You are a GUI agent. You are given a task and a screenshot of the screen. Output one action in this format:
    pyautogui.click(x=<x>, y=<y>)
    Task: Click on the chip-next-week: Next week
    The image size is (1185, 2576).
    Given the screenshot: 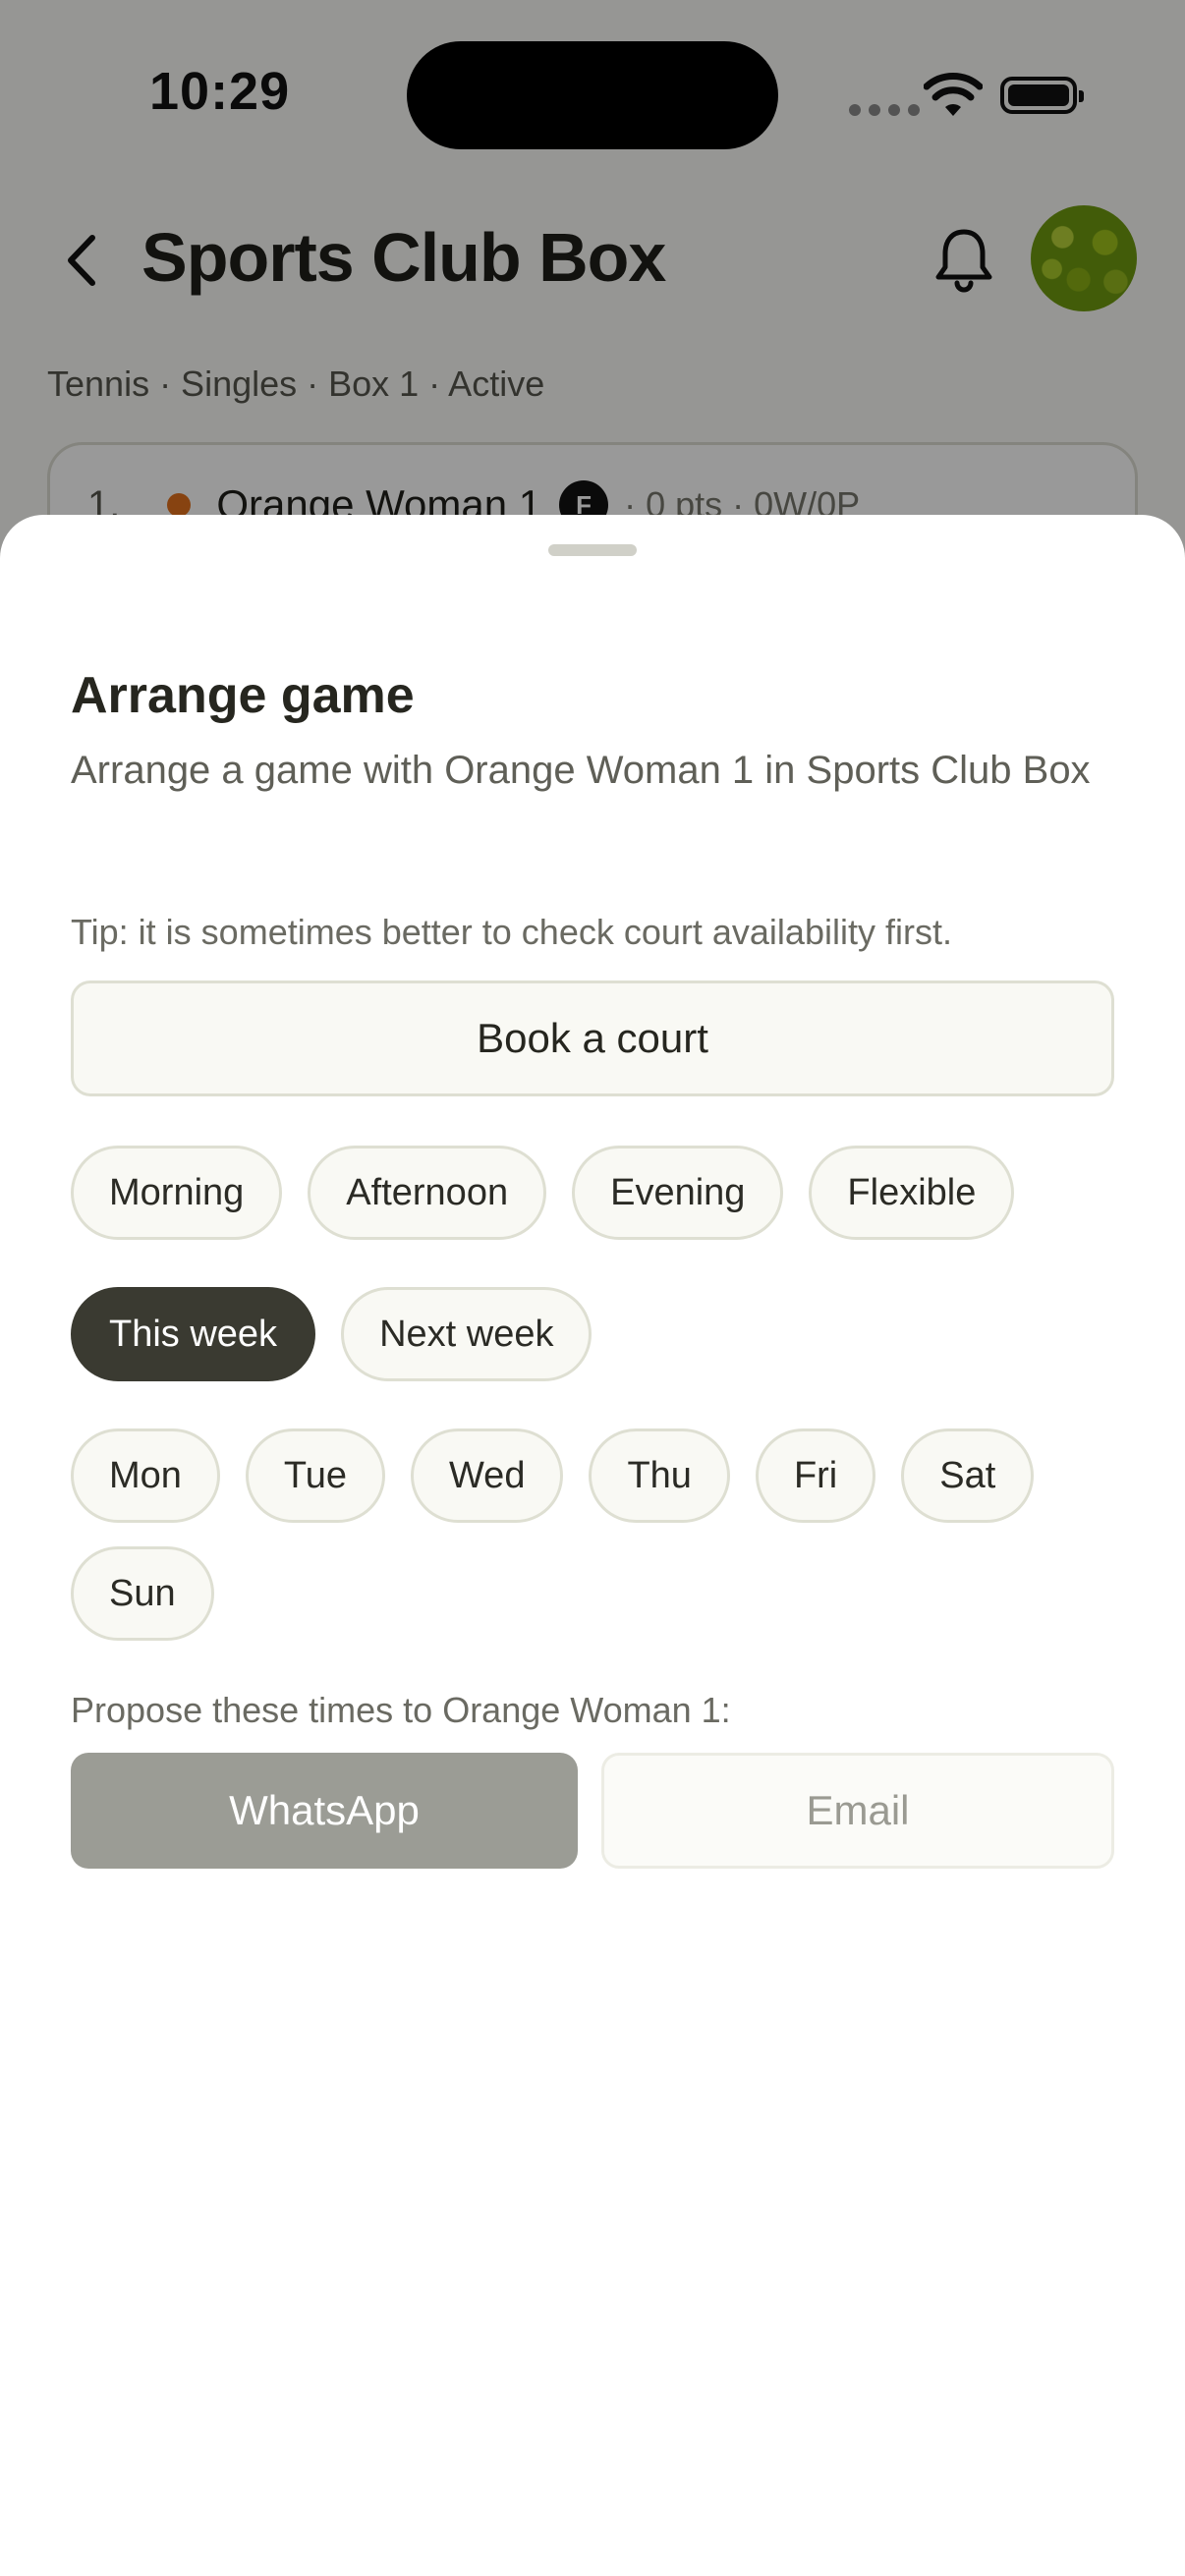 What is the action you would take?
    pyautogui.click(x=467, y=1334)
    